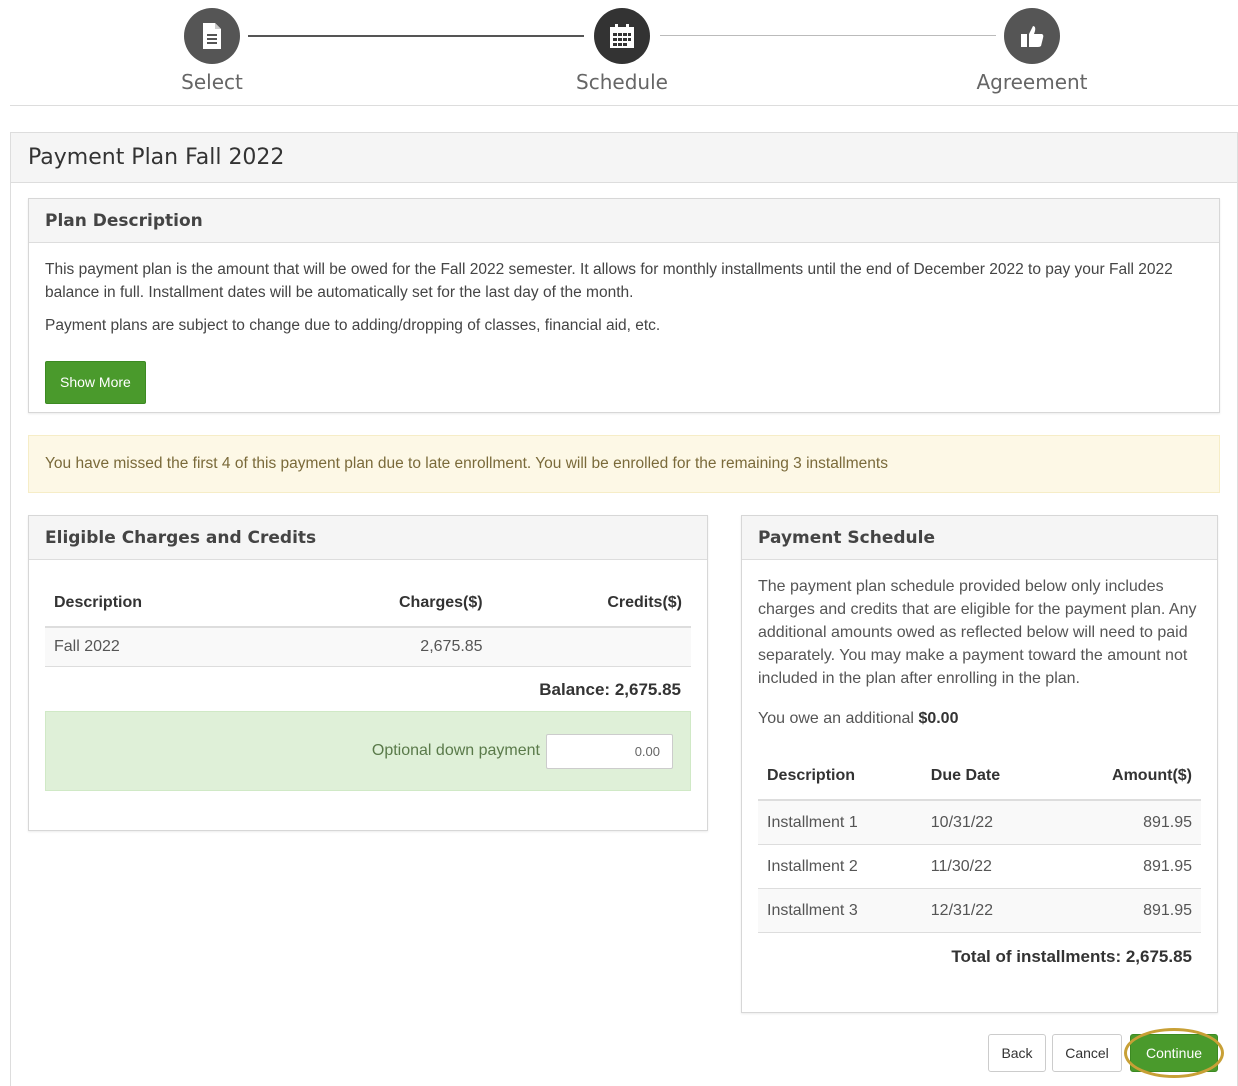 The image size is (1238, 1086). I want to click on installment-name: Installment 2, so click(840, 866).